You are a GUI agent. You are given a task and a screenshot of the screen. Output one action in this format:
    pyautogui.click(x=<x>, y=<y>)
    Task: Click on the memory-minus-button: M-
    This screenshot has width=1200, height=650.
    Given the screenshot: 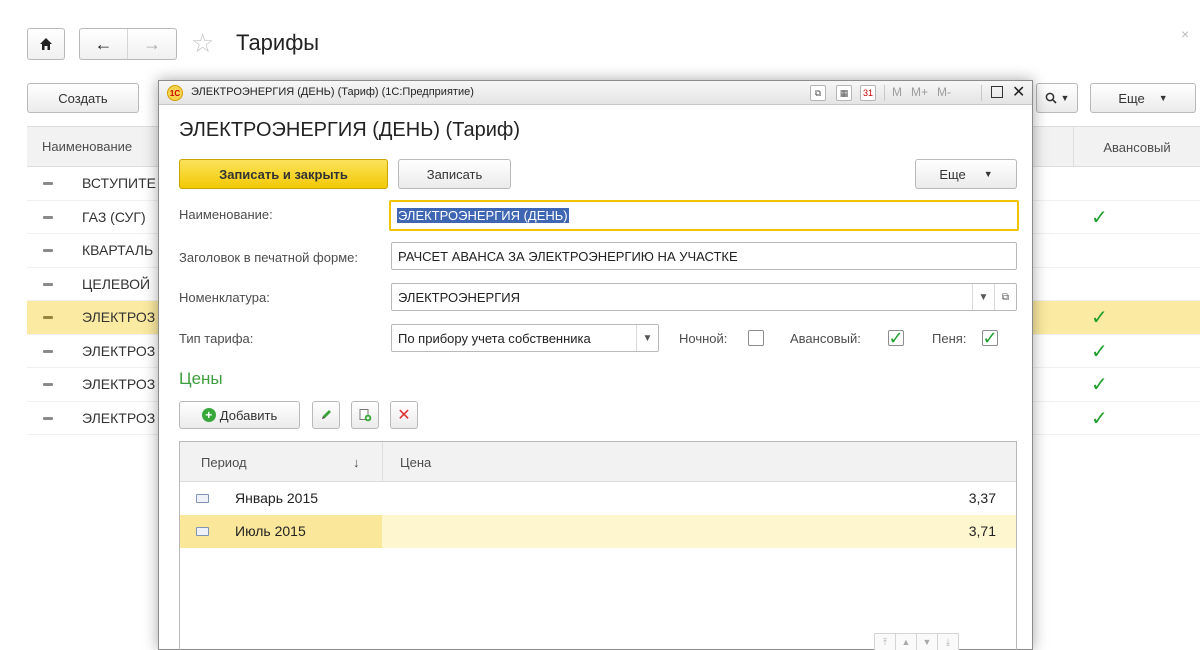 What is the action you would take?
    pyautogui.click(x=944, y=92)
    